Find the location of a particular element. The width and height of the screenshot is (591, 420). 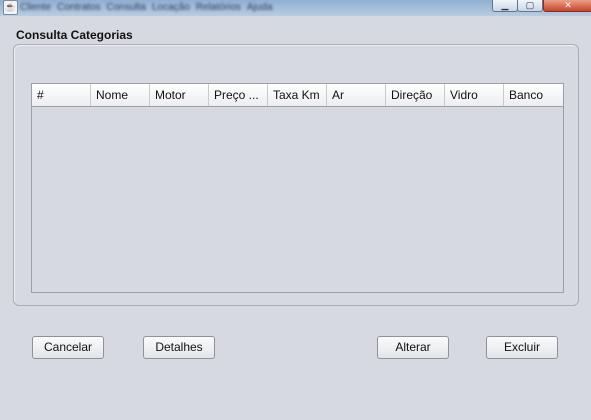

column-header-taxa-km: Taxa Km is located at coordinates (297, 95).